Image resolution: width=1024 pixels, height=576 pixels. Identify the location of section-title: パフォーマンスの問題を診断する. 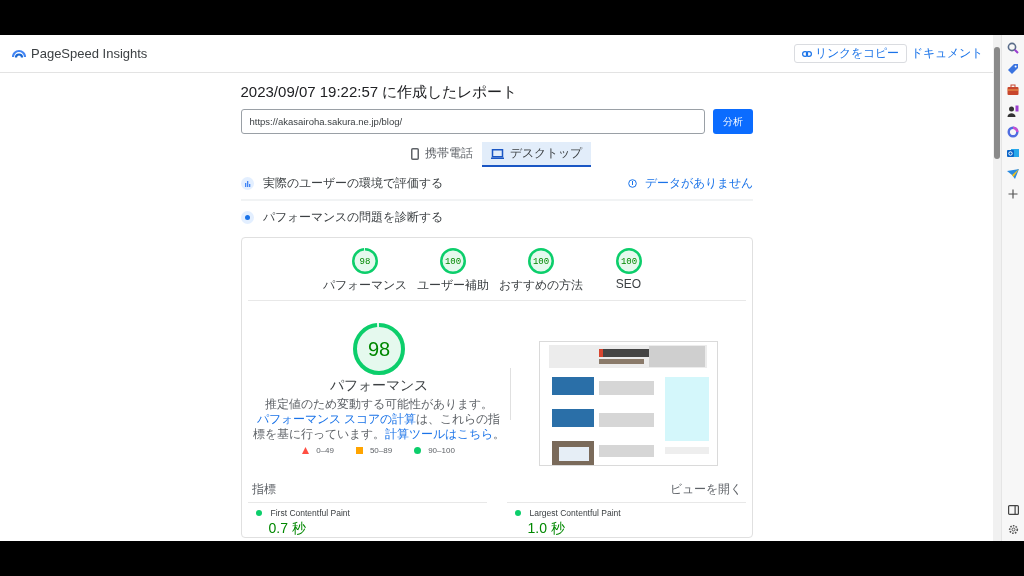
(352, 217).